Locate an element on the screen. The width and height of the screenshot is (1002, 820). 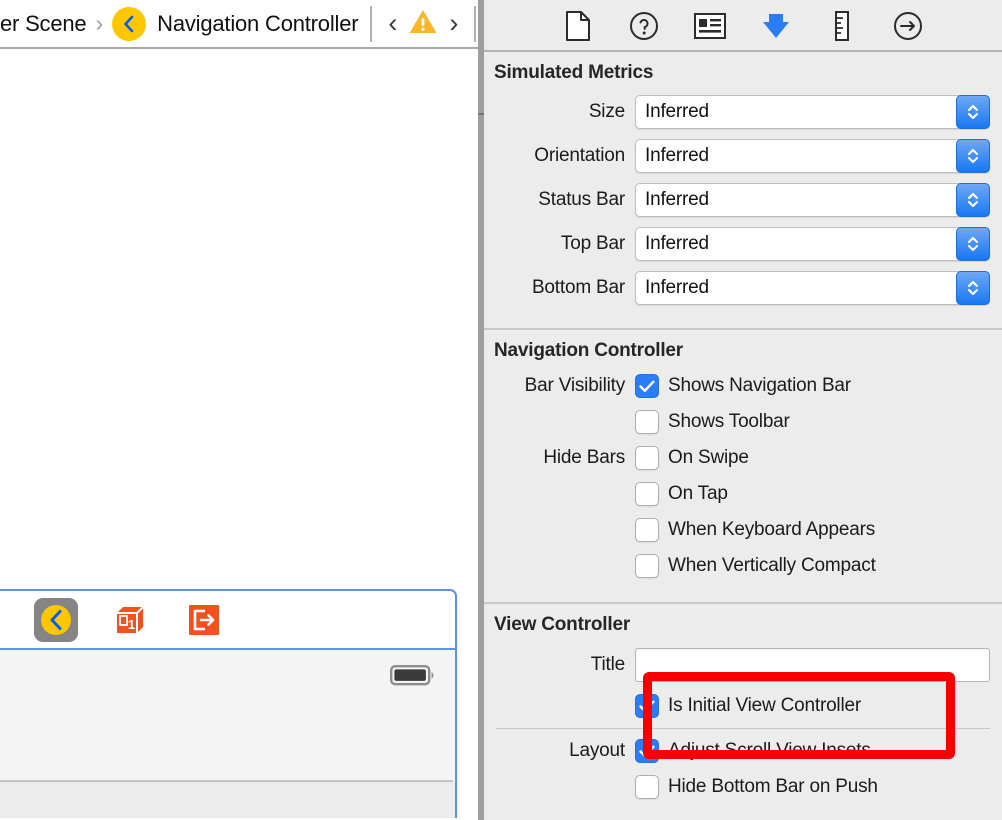
bar-visibility-label: Bar Visibility is located at coordinates (575, 385).